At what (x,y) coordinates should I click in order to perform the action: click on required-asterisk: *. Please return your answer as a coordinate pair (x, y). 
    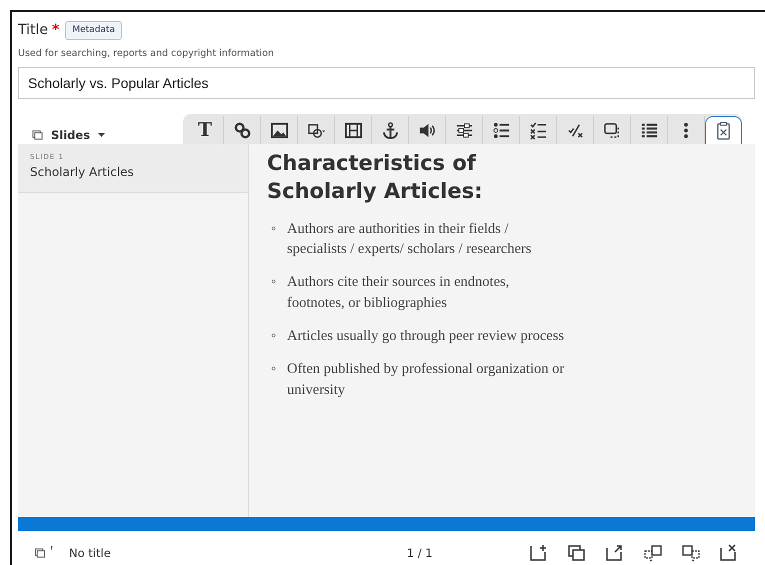
    Looking at the image, I should click on (56, 30).